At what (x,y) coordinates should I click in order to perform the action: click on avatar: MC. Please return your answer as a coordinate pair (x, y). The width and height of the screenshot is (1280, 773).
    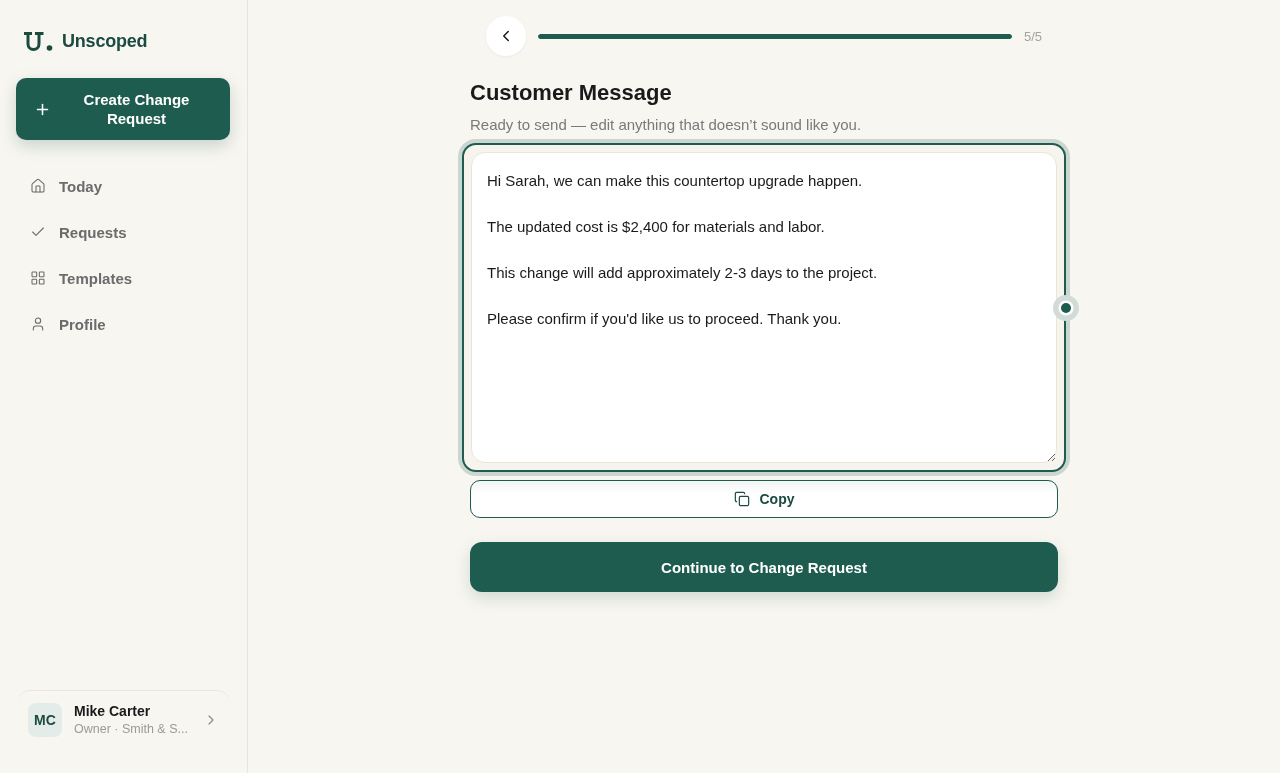
    Looking at the image, I should click on (45, 720).